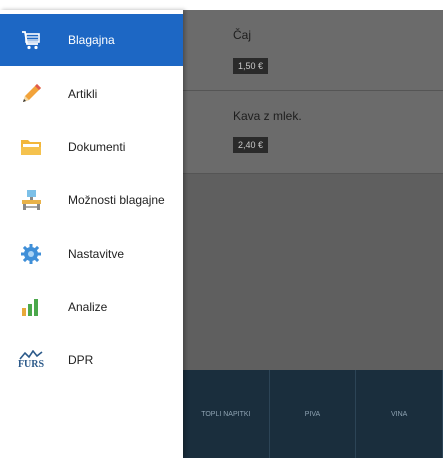 This screenshot has width=443, height=458. Describe the element at coordinates (31, 307) in the screenshot. I see `bar-chart-icon` at that location.